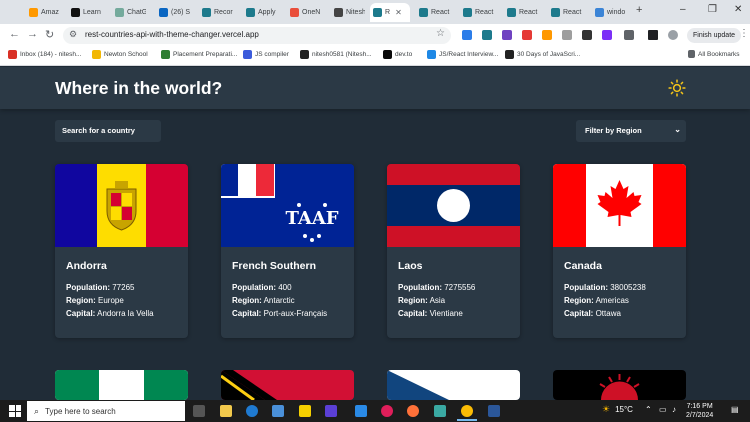  Describe the element at coordinates (199, 411) in the screenshot. I see `task-view-icon` at that location.